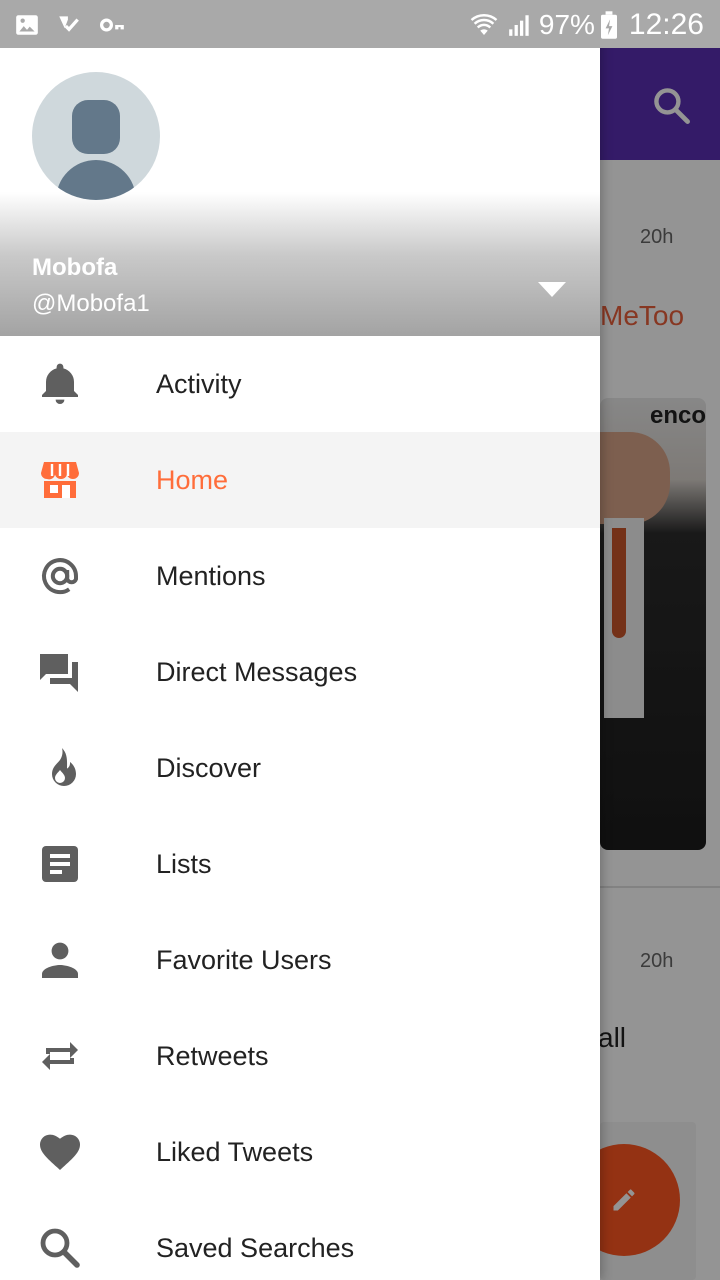  I want to click on avatar-head, so click(96, 127).